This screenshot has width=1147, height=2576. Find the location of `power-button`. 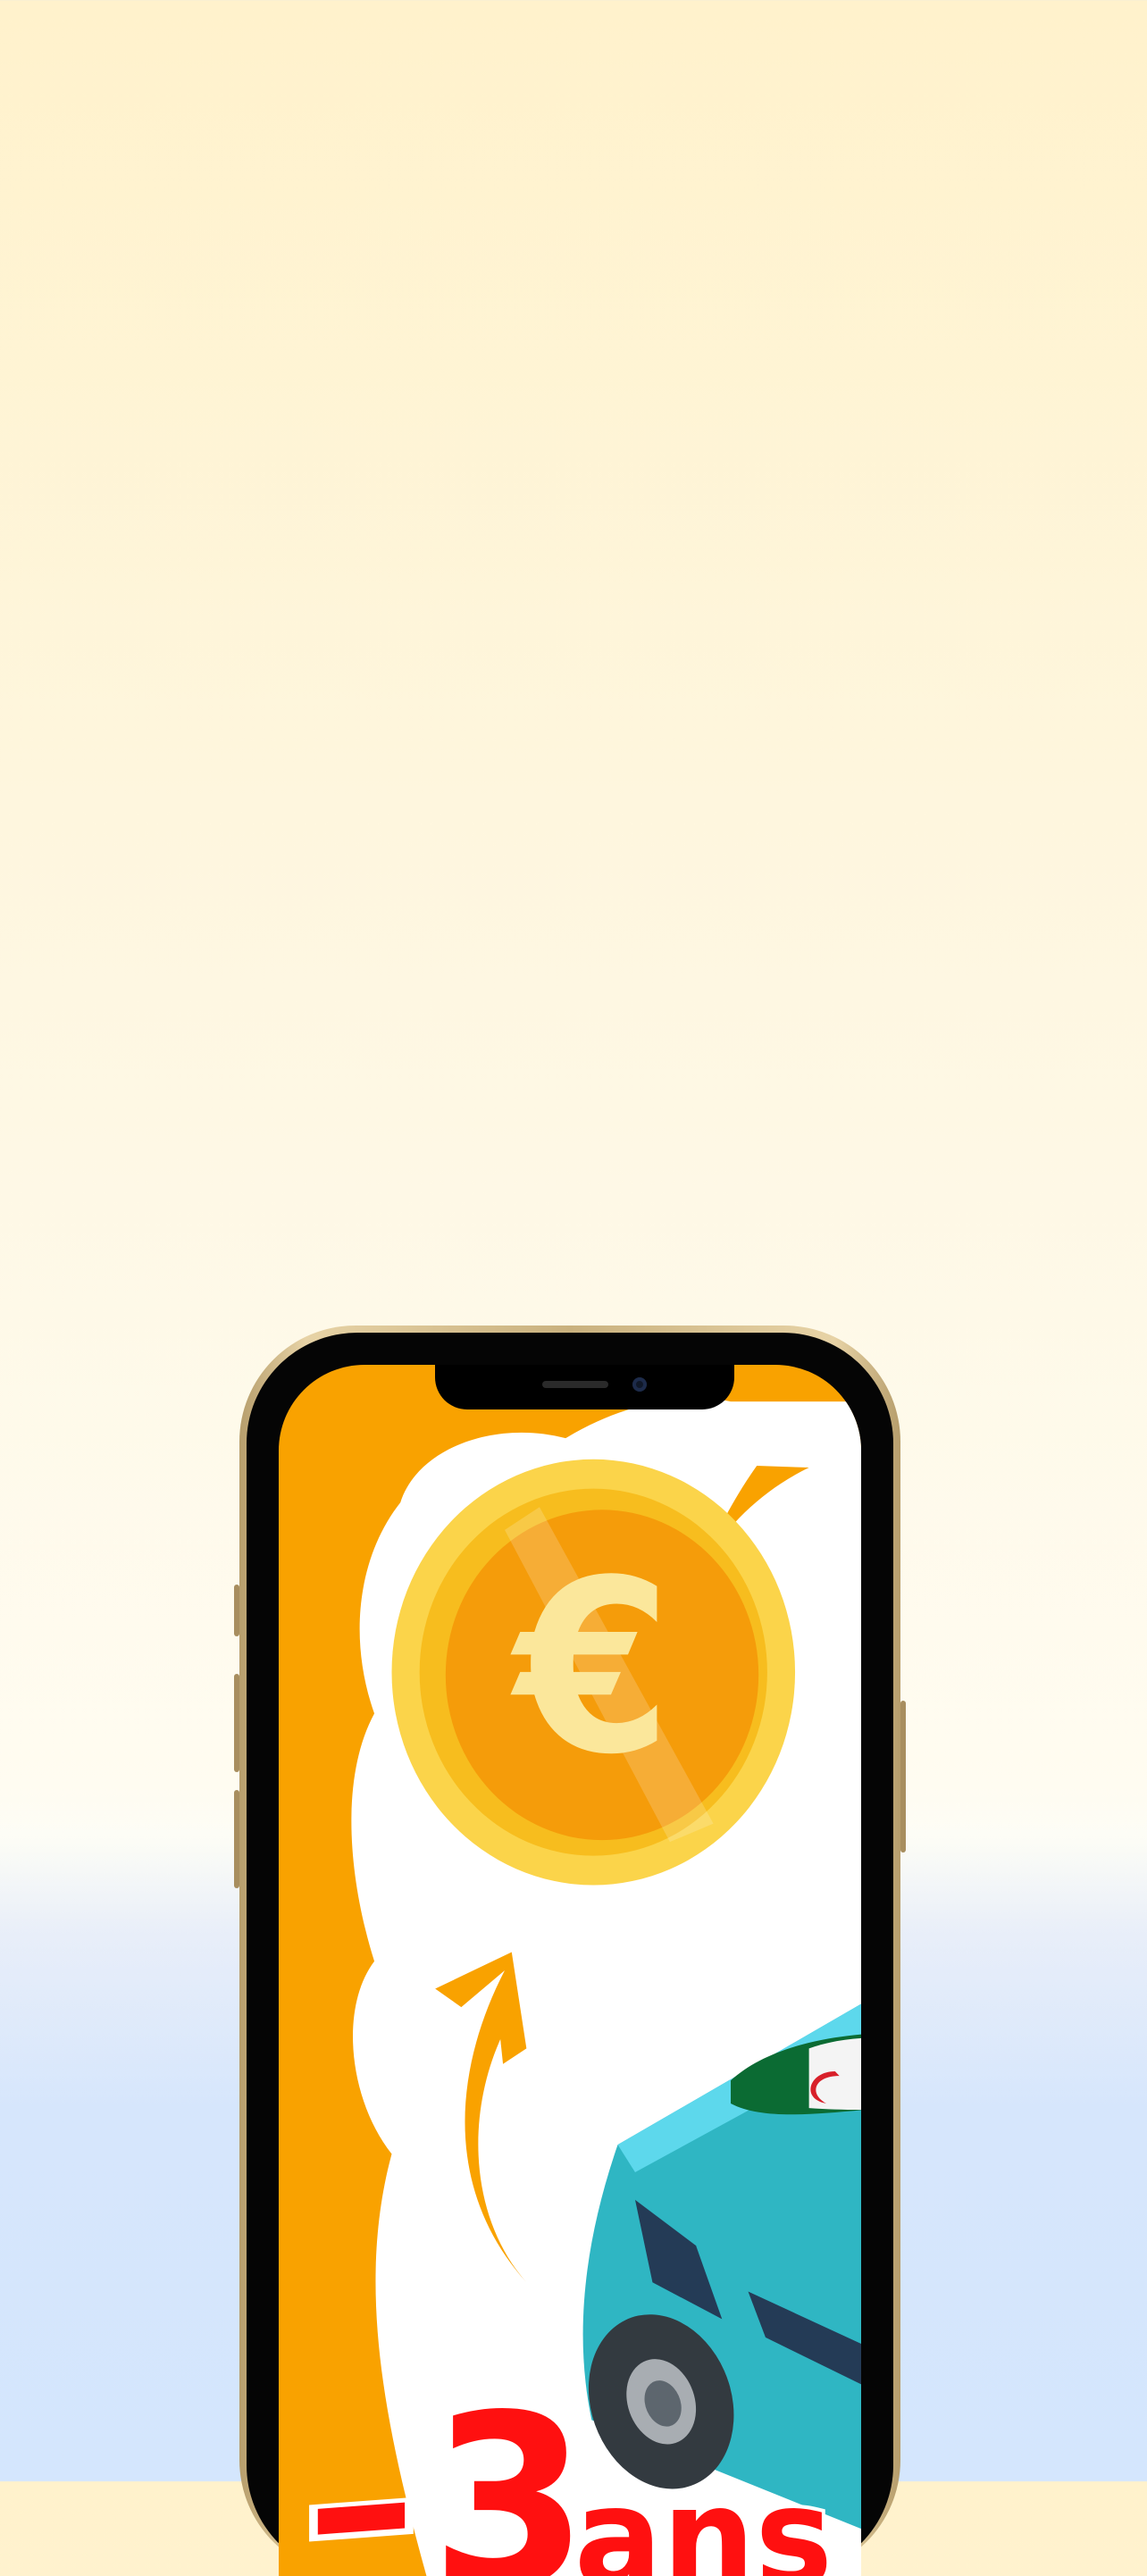

power-button is located at coordinates (903, 1777).